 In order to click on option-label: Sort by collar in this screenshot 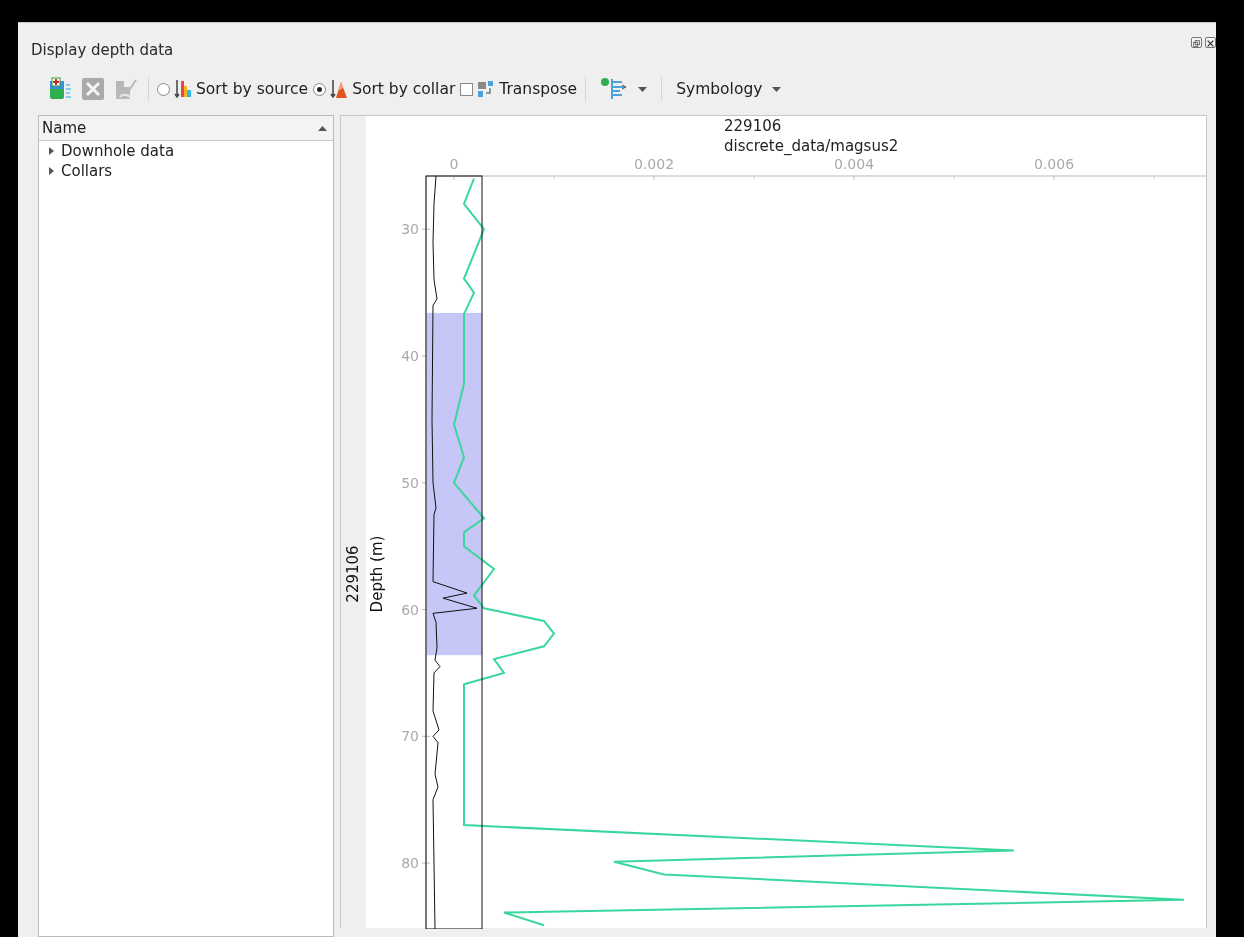, I will do `click(404, 89)`.